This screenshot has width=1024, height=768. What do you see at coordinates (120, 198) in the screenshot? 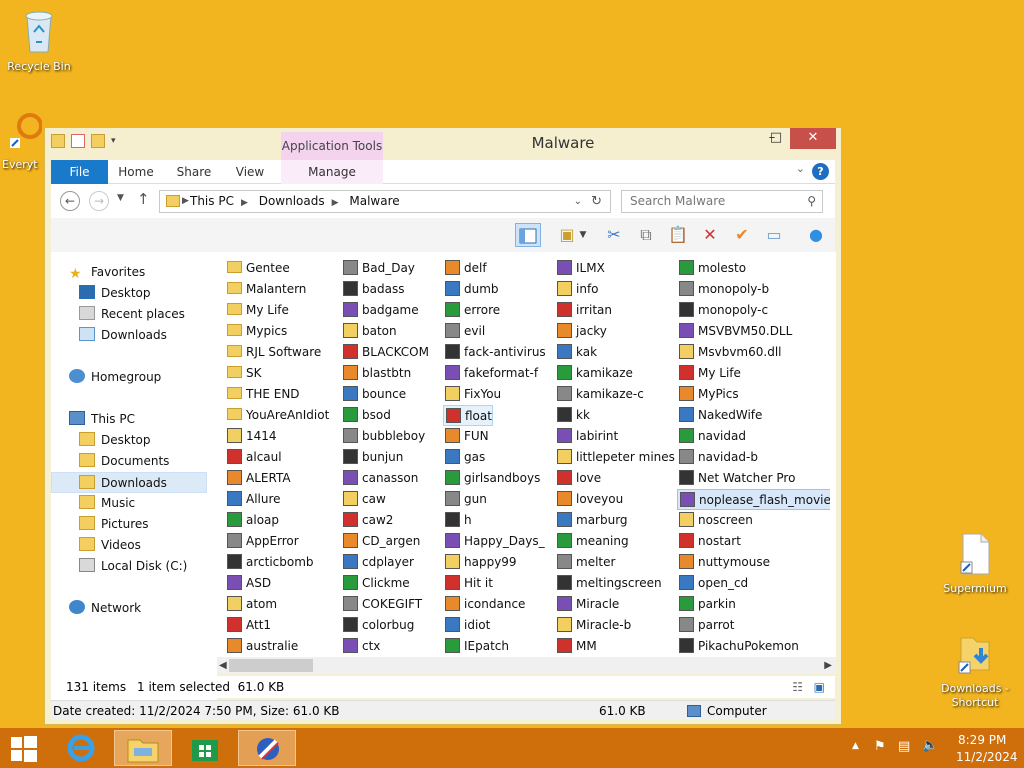
I see `recent-locations-icon: ▼` at bounding box center [120, 198].